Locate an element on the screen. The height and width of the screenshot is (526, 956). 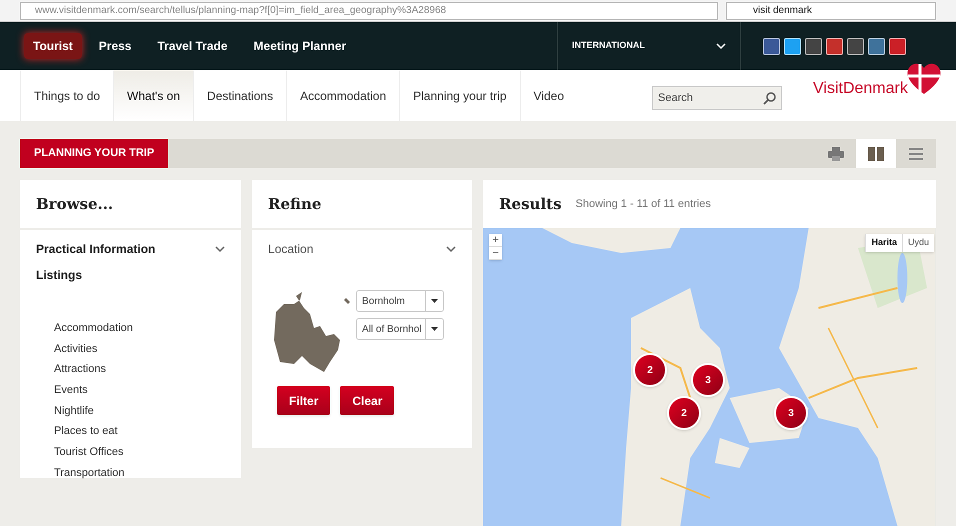
listing-link: Attractions is located at coordinates (140, 369).